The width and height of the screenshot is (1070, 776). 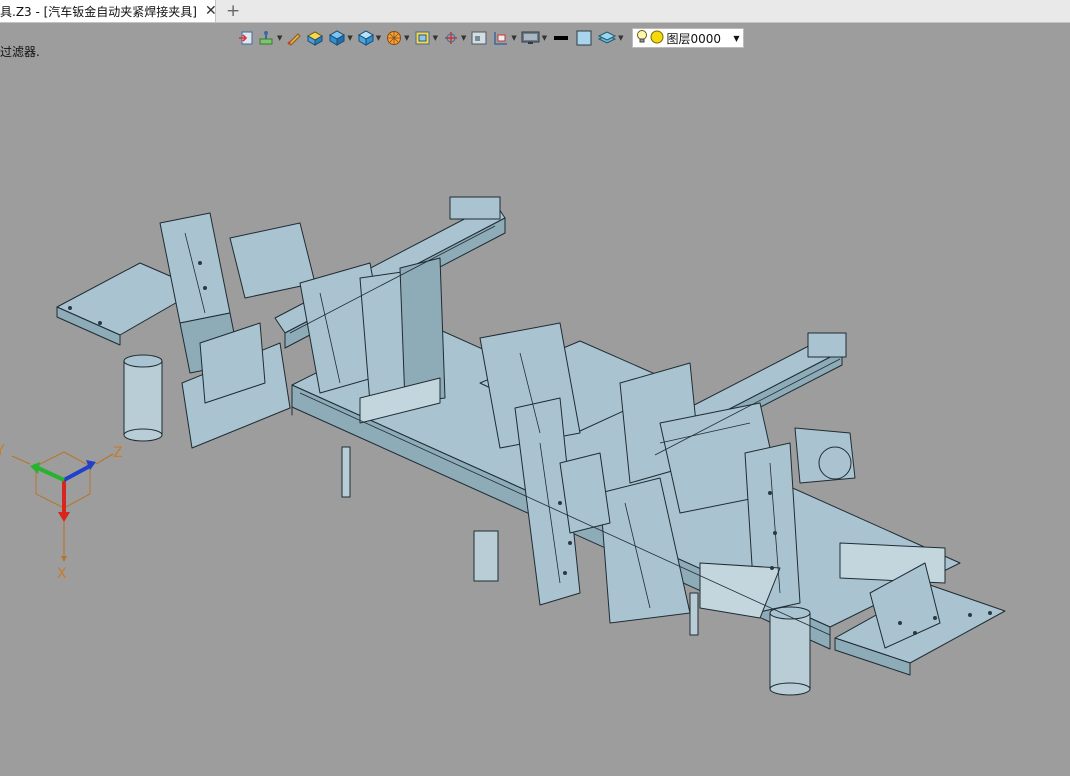 What do you see at coordinates (270, 38) in the screenshot?
I see `history-icon: ▼` at bounding box center [270, 38].